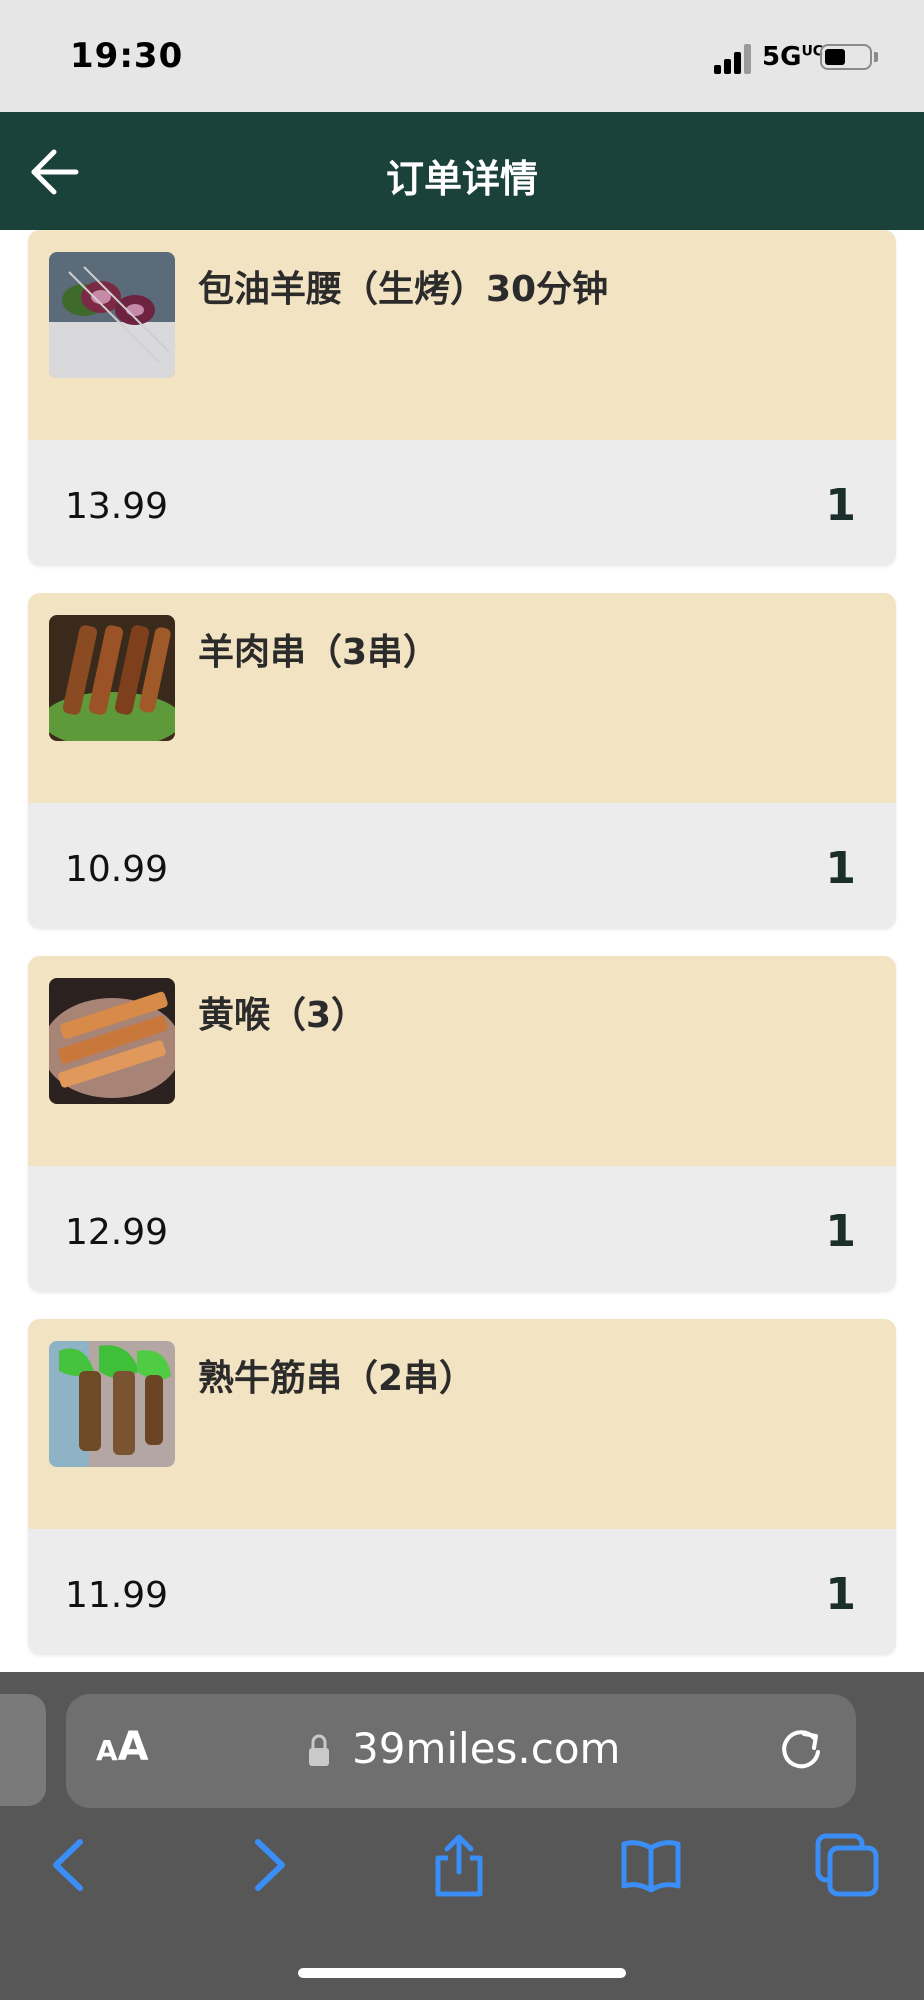 Image resolution: width=924 pixels, height=2000 pixels. What do you see at coordinates (127, 56) in the screenshot?
I see `status-time: 19:30` at bounding box center [127, 56].